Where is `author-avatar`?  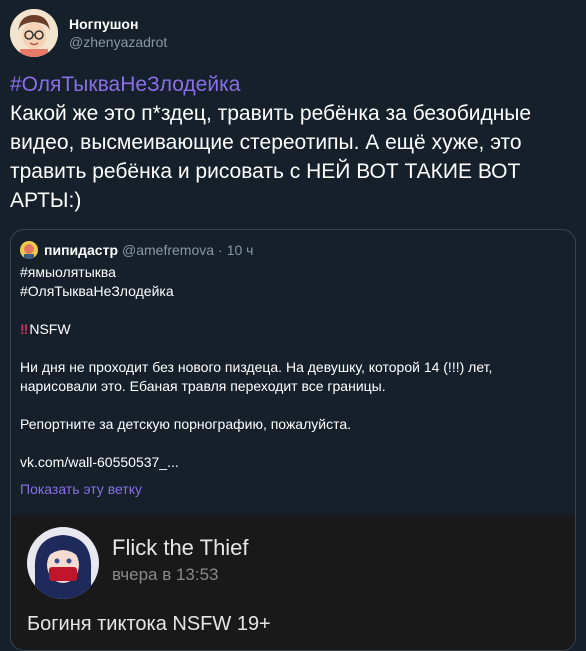 author-avatar is located at coordinates (34, 33).